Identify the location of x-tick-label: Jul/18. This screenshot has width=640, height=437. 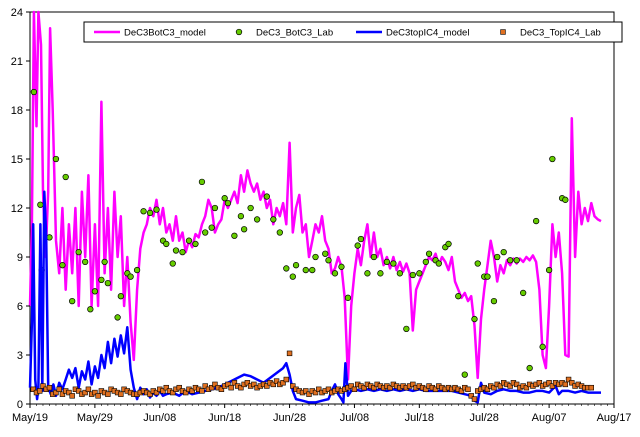
(419, 418).